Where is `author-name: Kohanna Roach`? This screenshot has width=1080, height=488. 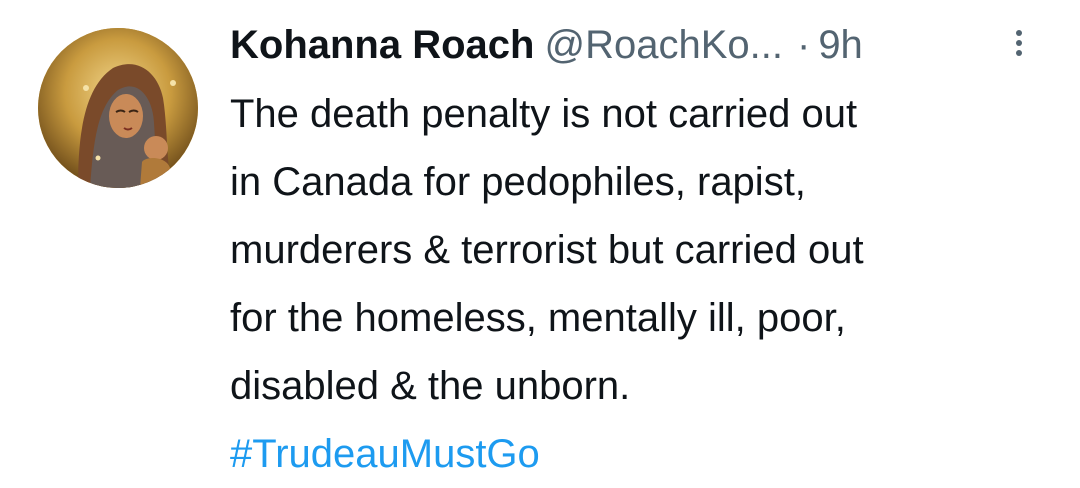 author-name: Kohanna Roach is located at coordinates (382, 45).